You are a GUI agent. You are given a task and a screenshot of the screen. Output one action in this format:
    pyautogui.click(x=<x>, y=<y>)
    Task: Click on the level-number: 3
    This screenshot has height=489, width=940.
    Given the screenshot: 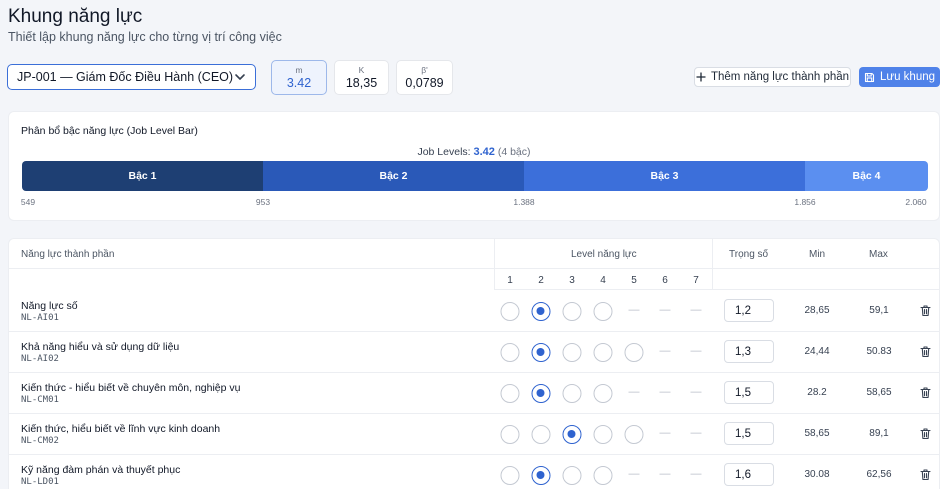 What is the action you would take?
    pyautogui.click(x=572, y=280)
    